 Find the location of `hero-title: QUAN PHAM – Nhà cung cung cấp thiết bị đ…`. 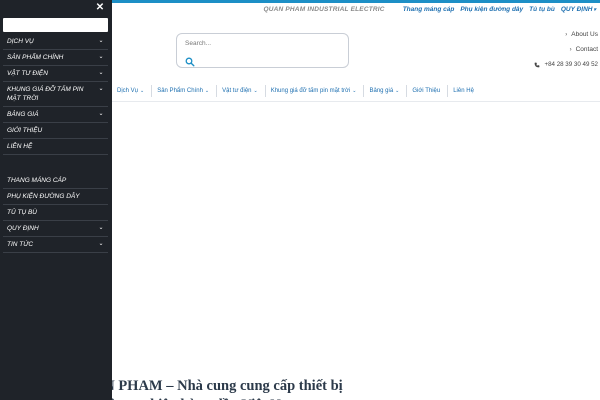

hero-title: QUAN PHAM – Nhà cung cung cấp thiết bị đ… is located at coordinates (227, 389).